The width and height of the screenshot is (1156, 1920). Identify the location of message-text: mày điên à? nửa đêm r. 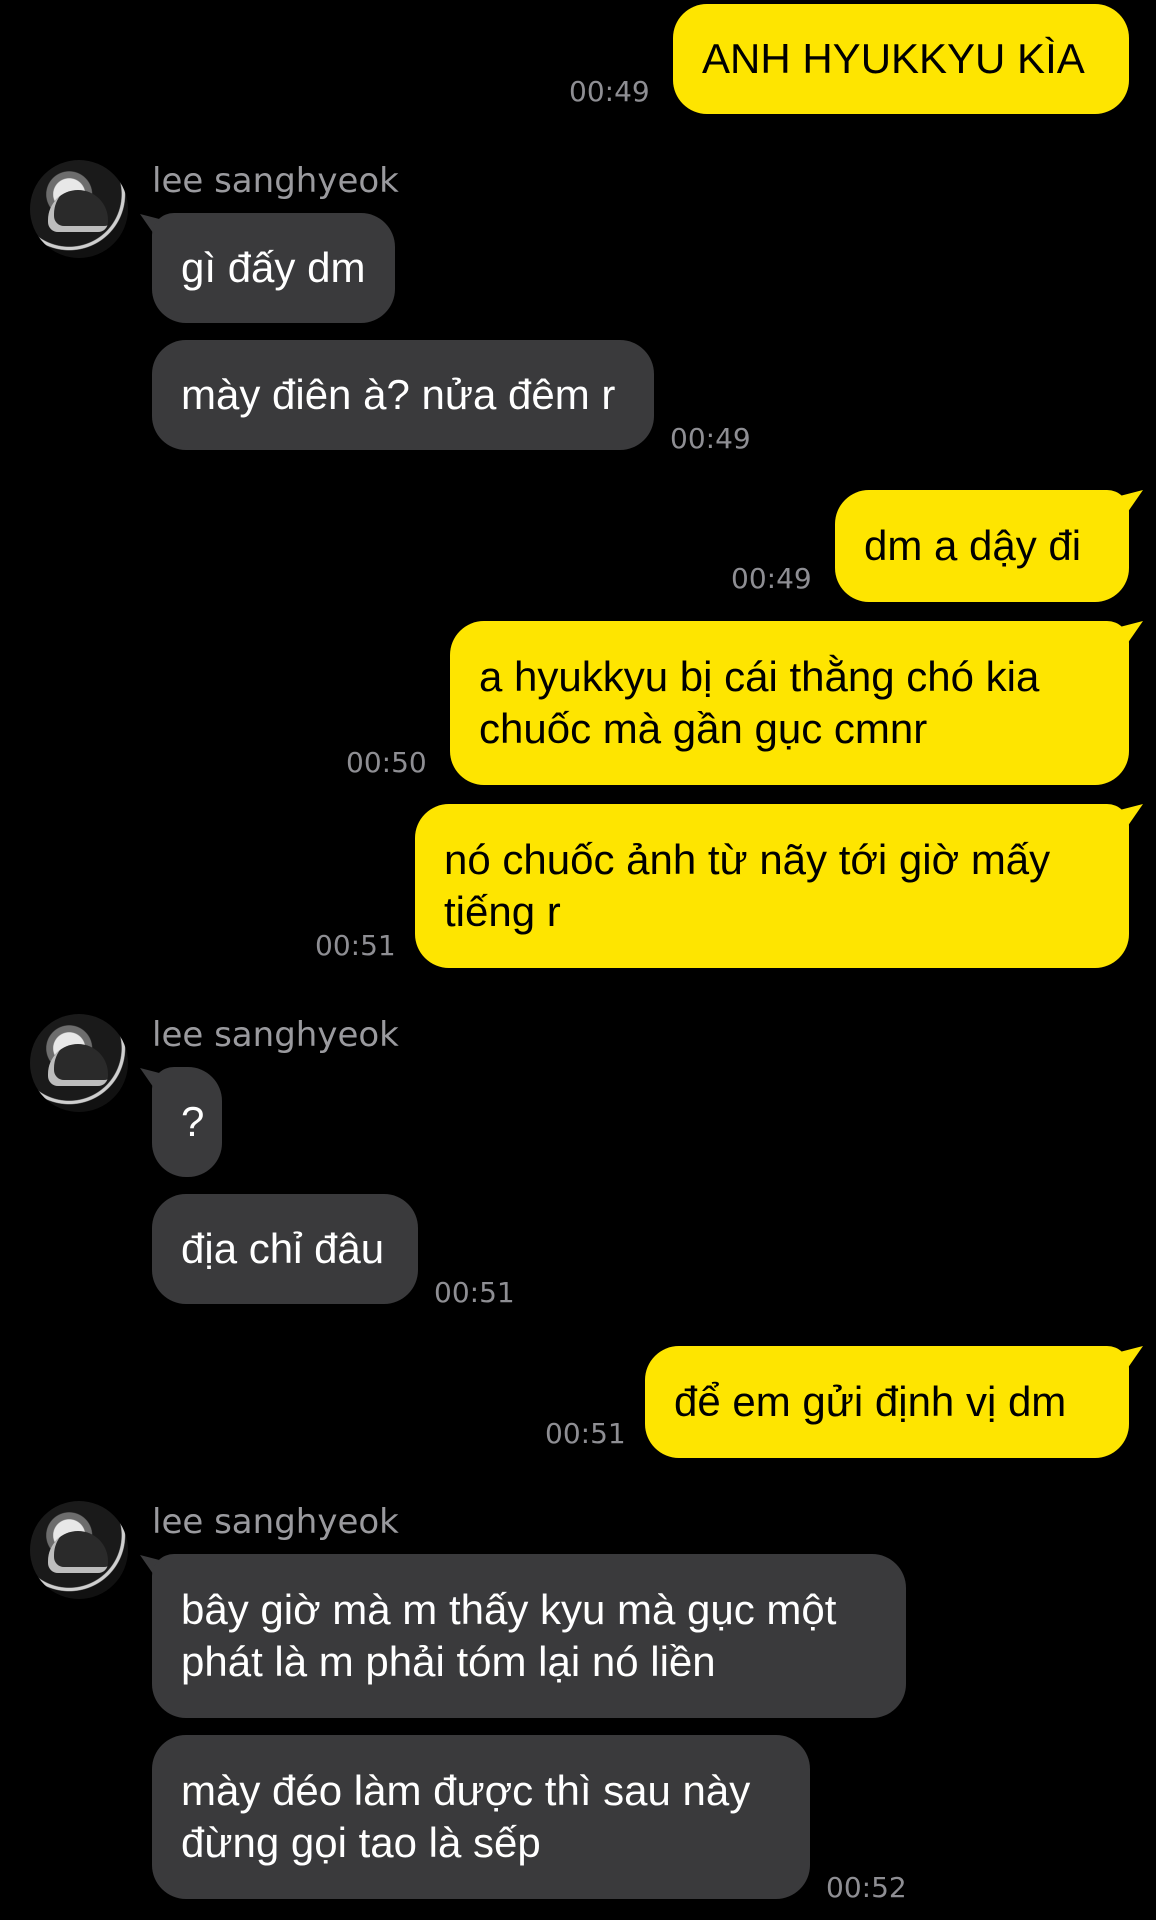
(398, 394).